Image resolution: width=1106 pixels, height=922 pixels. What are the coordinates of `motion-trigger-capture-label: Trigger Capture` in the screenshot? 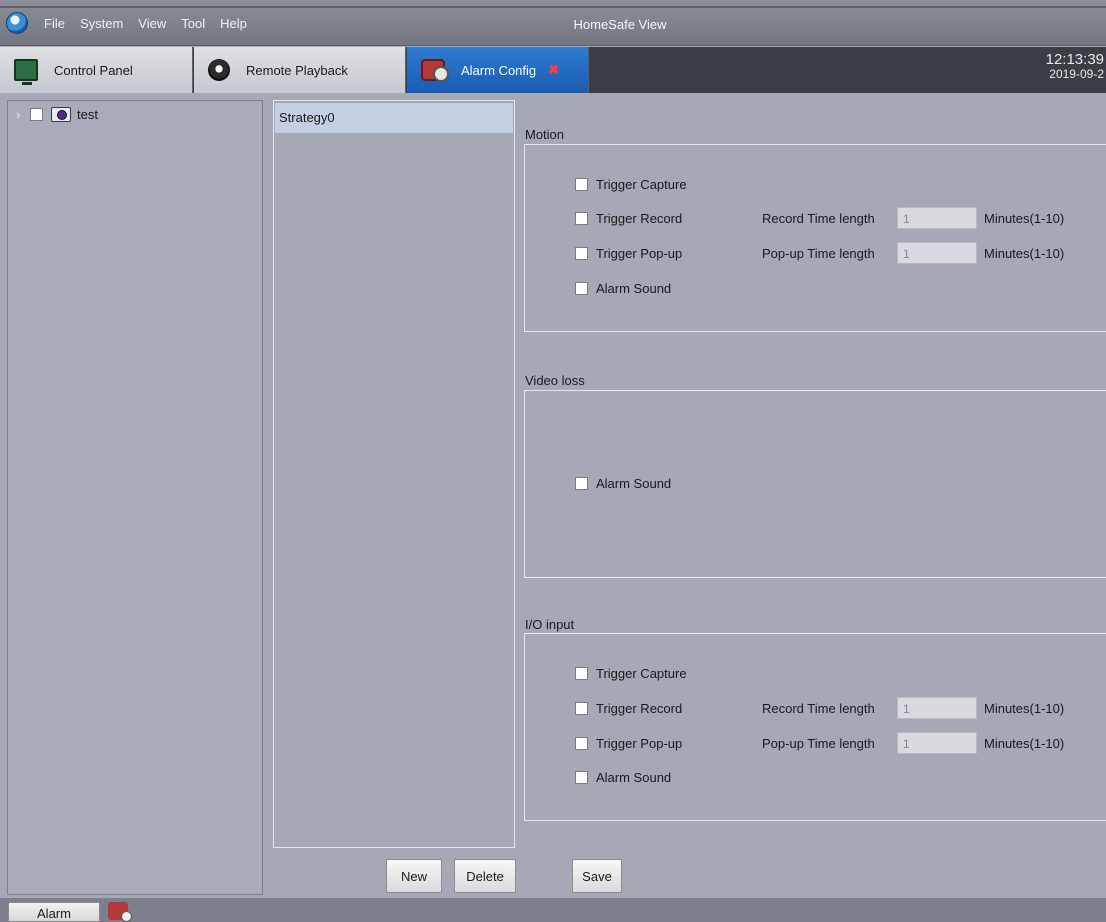 It's located at (641, 184).